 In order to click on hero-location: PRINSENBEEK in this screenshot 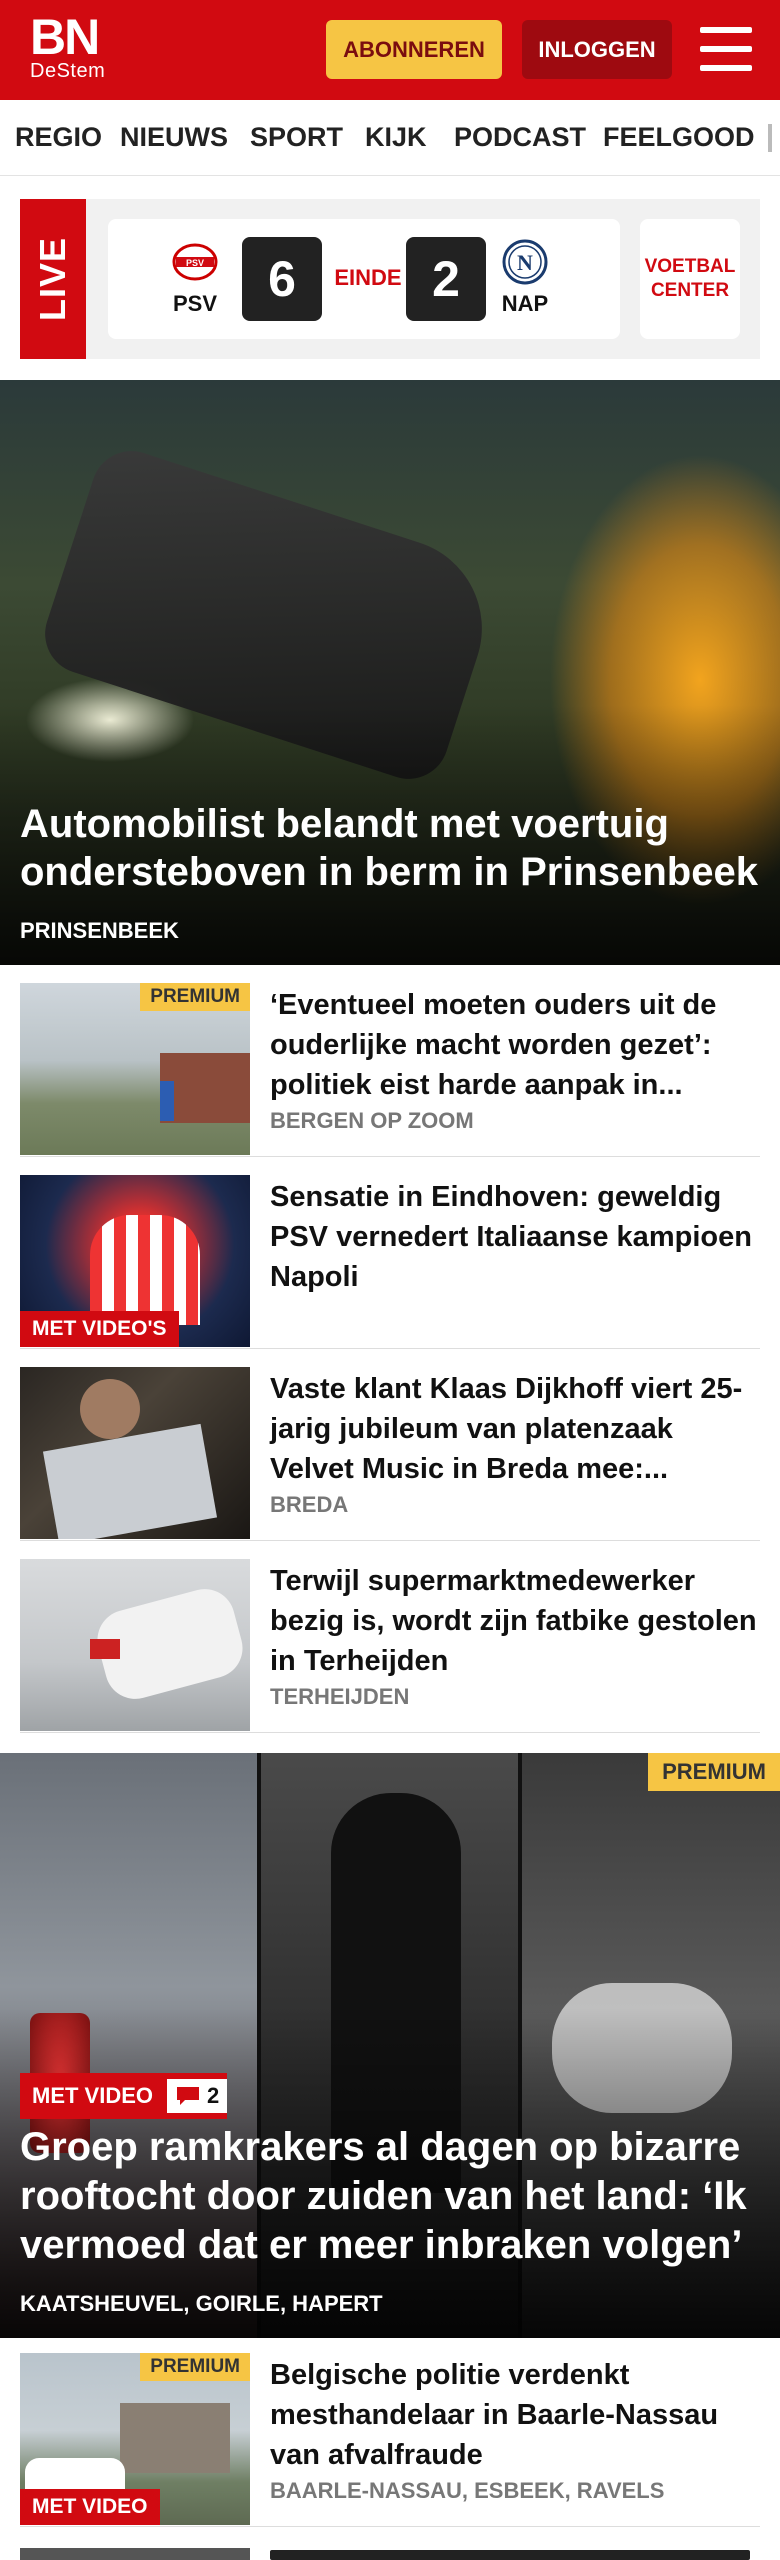, I will do `click(99, 930)`.